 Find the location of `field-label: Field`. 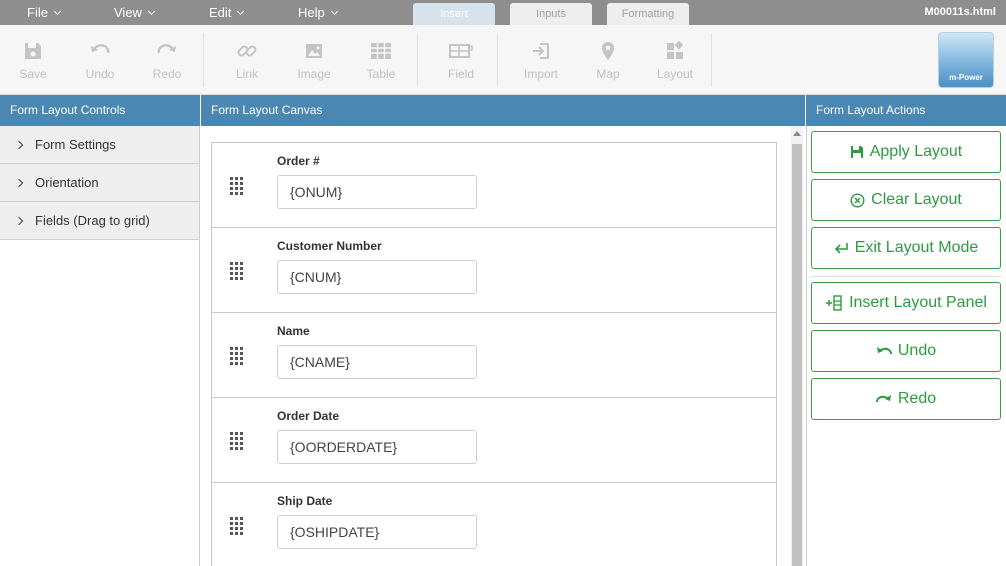

field-label: Field is located at coordinates (460, 74).